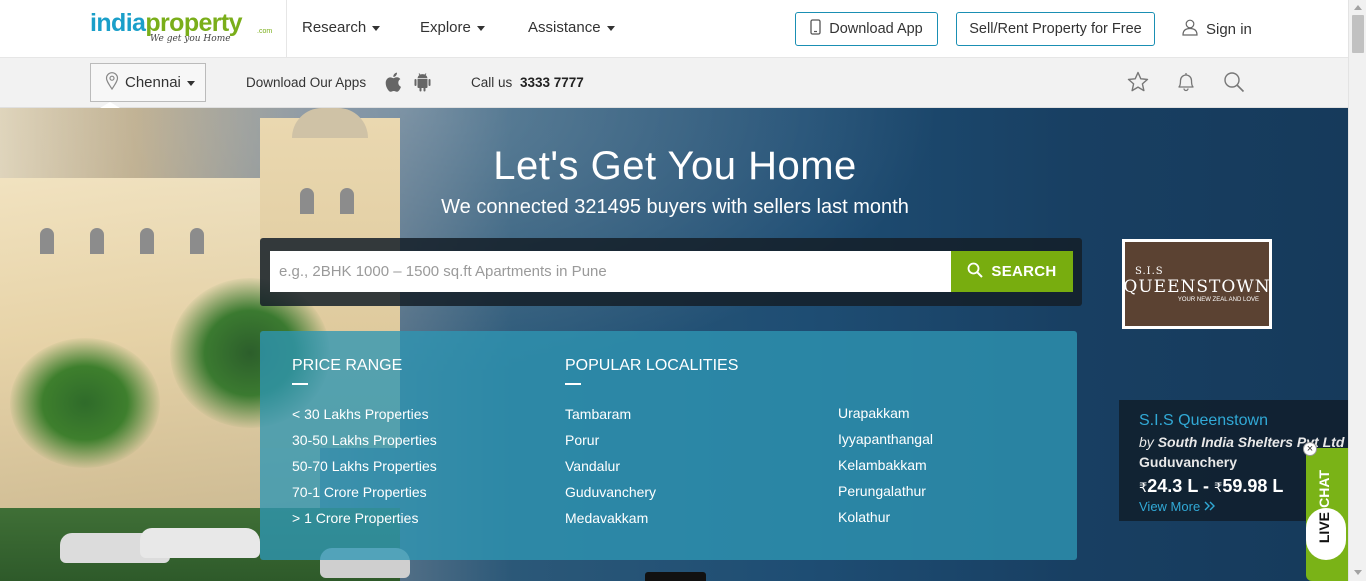 The image size is (1366, 581). Describe the element at coordinates (1149, 271) in the screenshot. I see `ad-line-1: S.I.S` at that location.